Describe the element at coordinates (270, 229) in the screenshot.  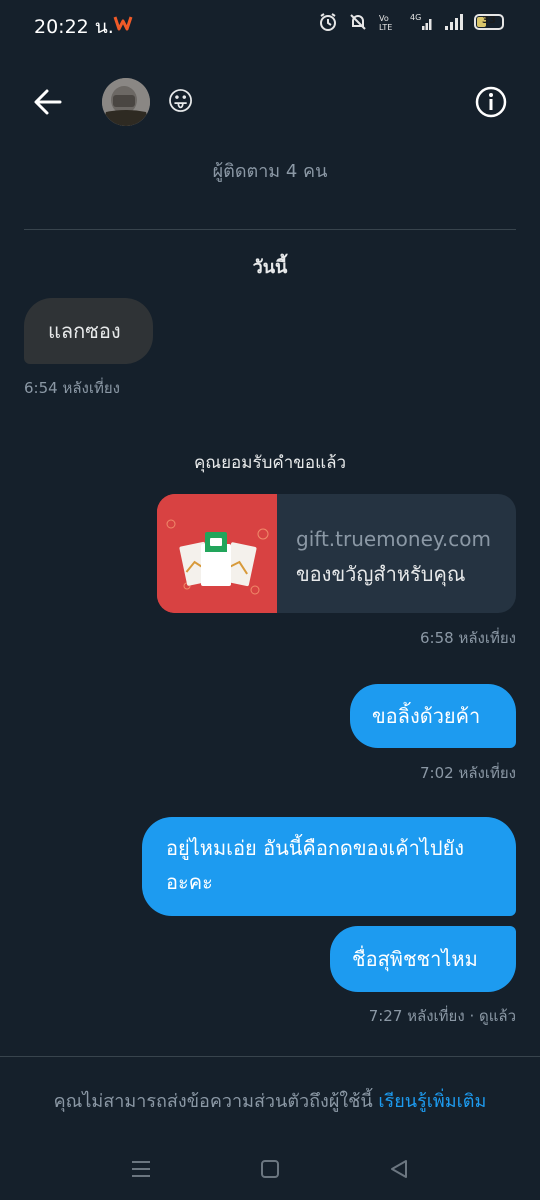
I see `header-divider` at that location.